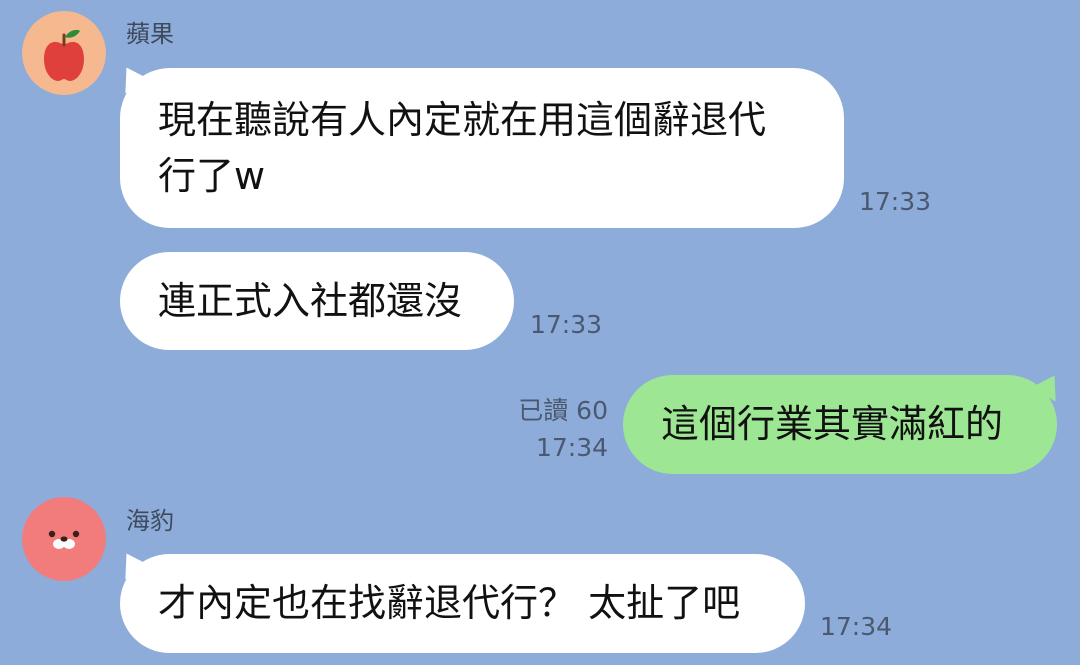 This screenshot has height=665, width=1080. I want to click on message-text: 這個行業其實滿紅的, so click(832, 424).